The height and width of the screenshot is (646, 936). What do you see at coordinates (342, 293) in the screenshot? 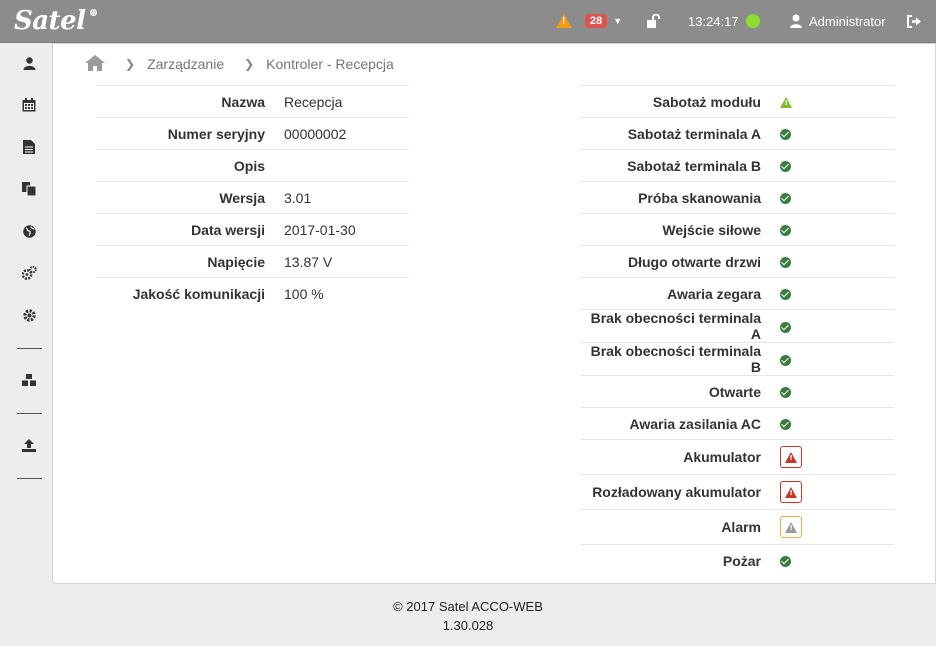
I see `info-value: 100 %` at bounding box center [342, 293].